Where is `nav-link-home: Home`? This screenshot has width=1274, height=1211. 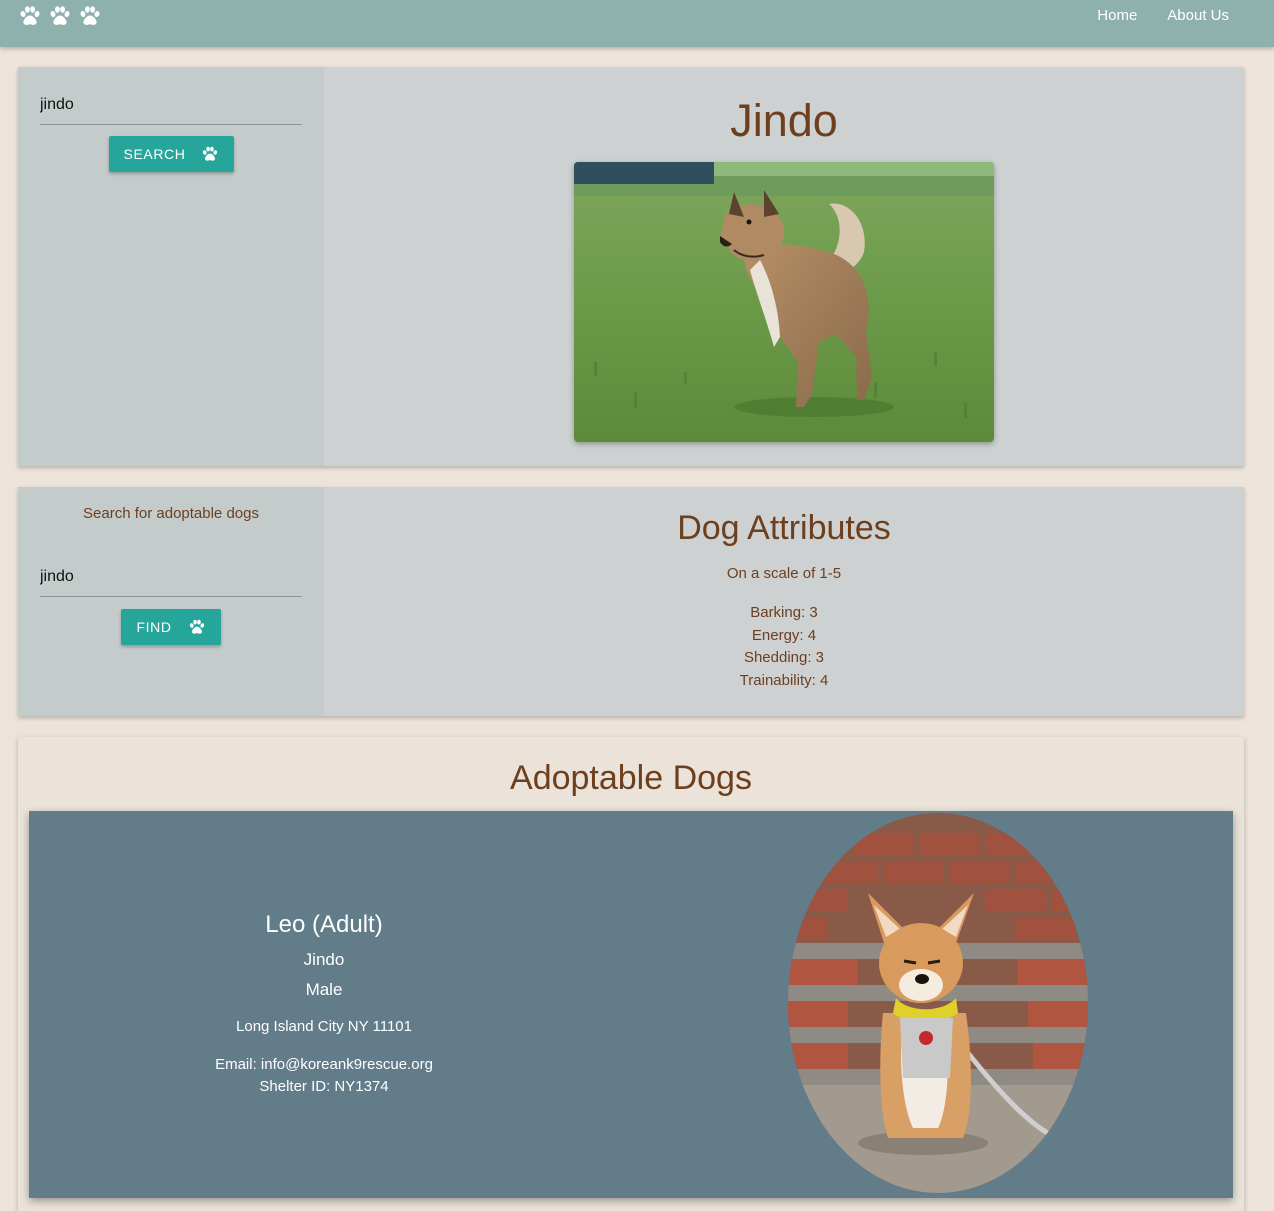 nav-link-home: Home is located at coordinates (1117, 15).